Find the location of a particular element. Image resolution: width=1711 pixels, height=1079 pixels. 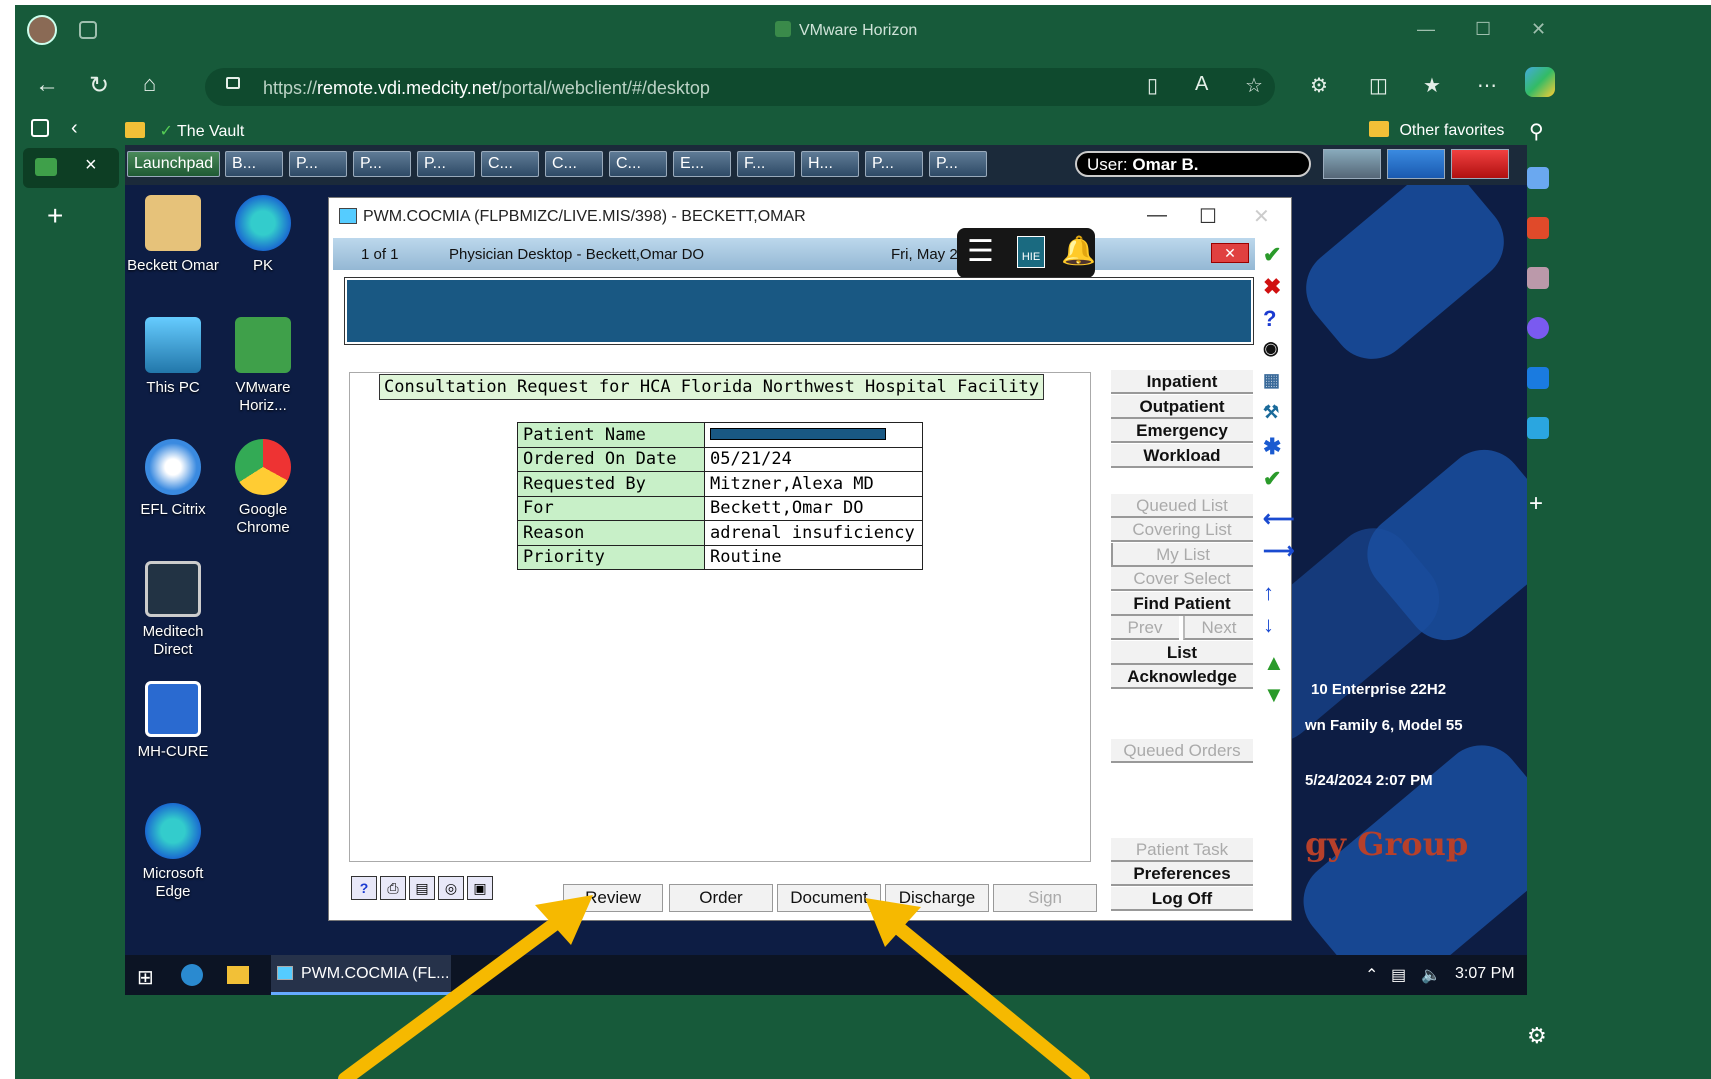

lock-icon is located at coordinates (233, 83).